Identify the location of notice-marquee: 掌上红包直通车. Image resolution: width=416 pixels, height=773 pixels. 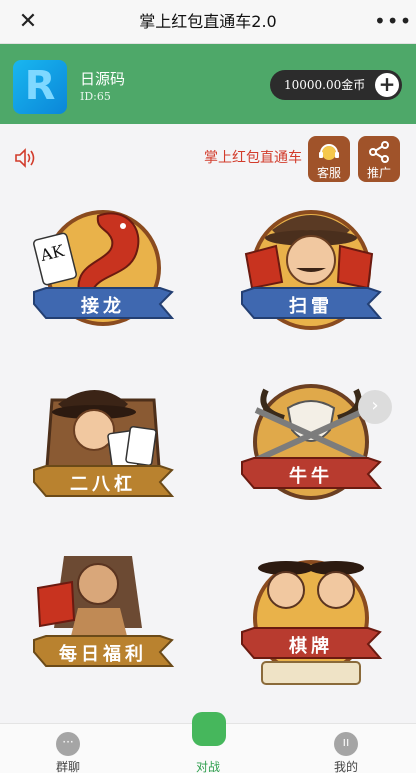
(253, 158).